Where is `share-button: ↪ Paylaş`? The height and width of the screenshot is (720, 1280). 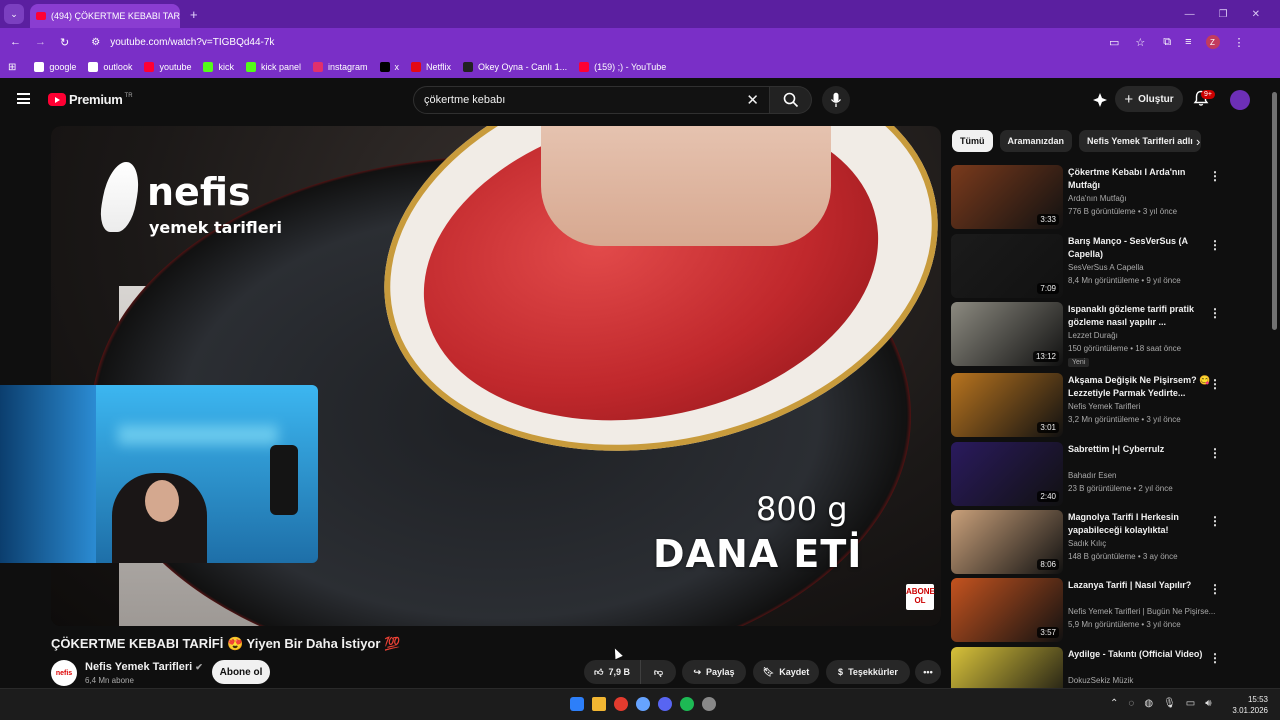
share-button: ↪ Paylaş is located at coordinates (714, 672).